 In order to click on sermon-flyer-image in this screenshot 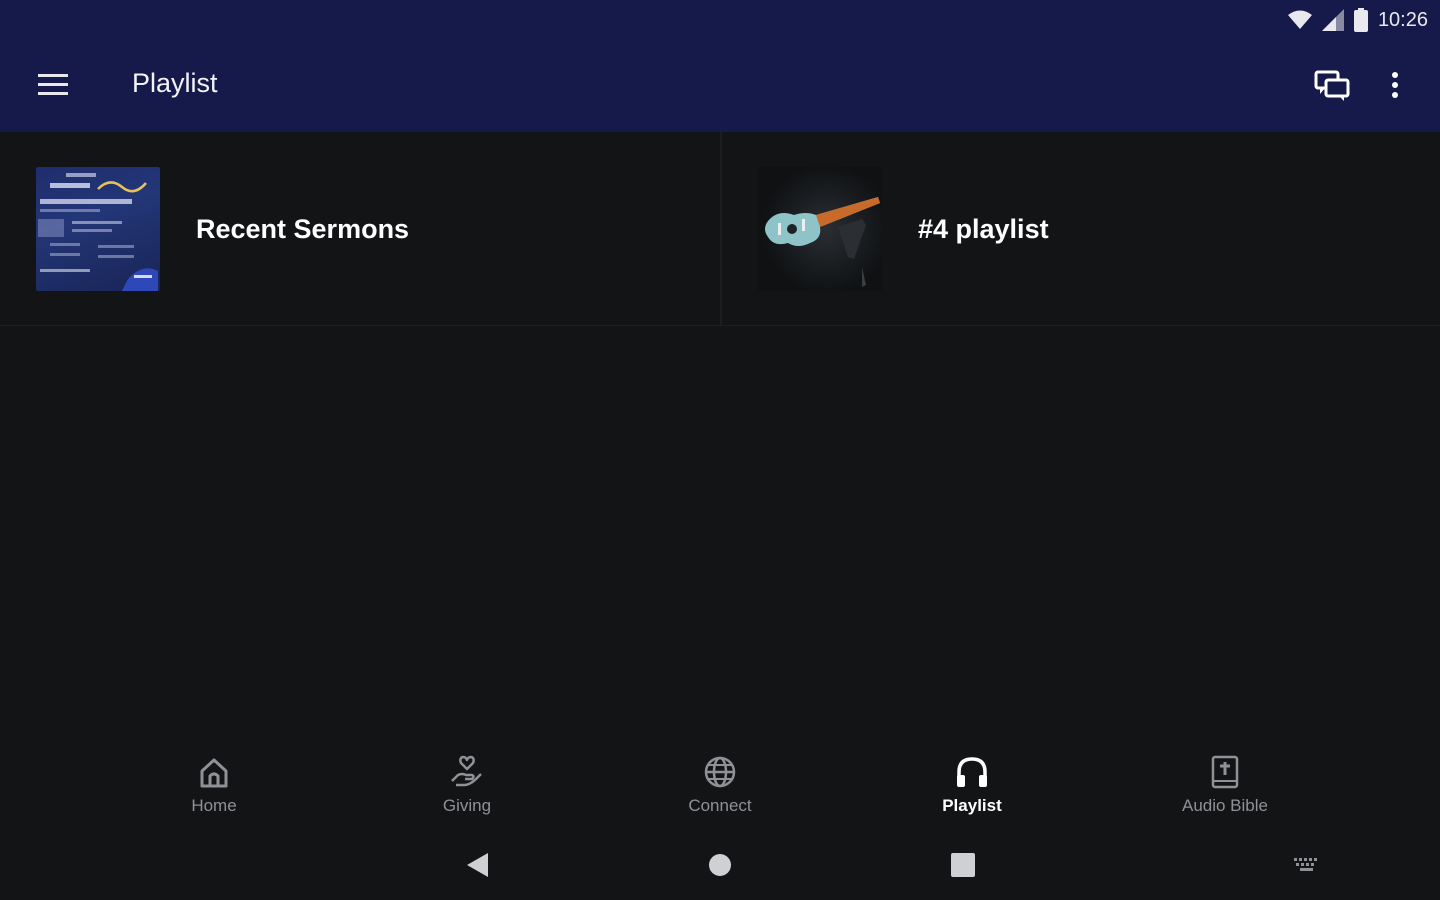, I will do `click(98, 229)`.